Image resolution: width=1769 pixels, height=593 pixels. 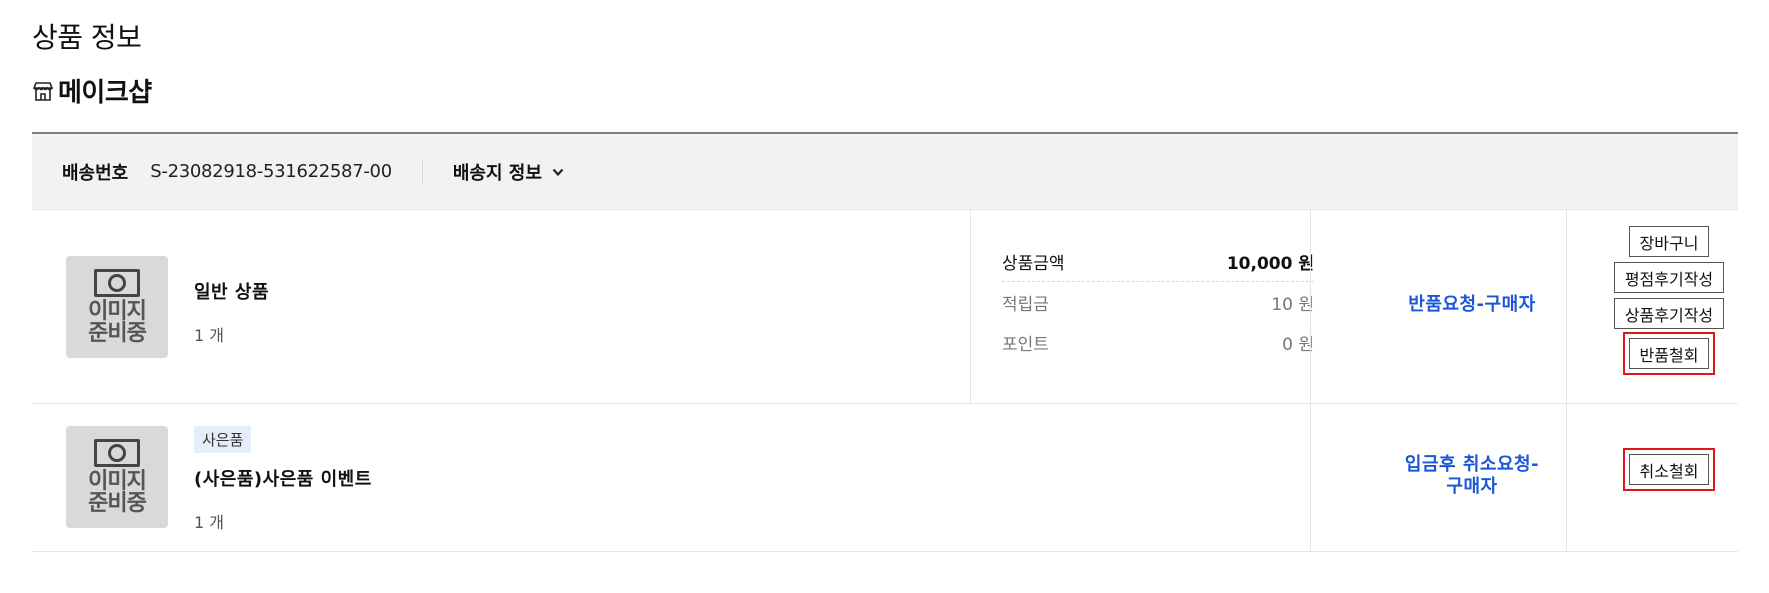 What do you see at coordinates (497, 173) in the screenshot?
I see `shipping-info-label: 배송지 정보` at bounding box center [497, 173].